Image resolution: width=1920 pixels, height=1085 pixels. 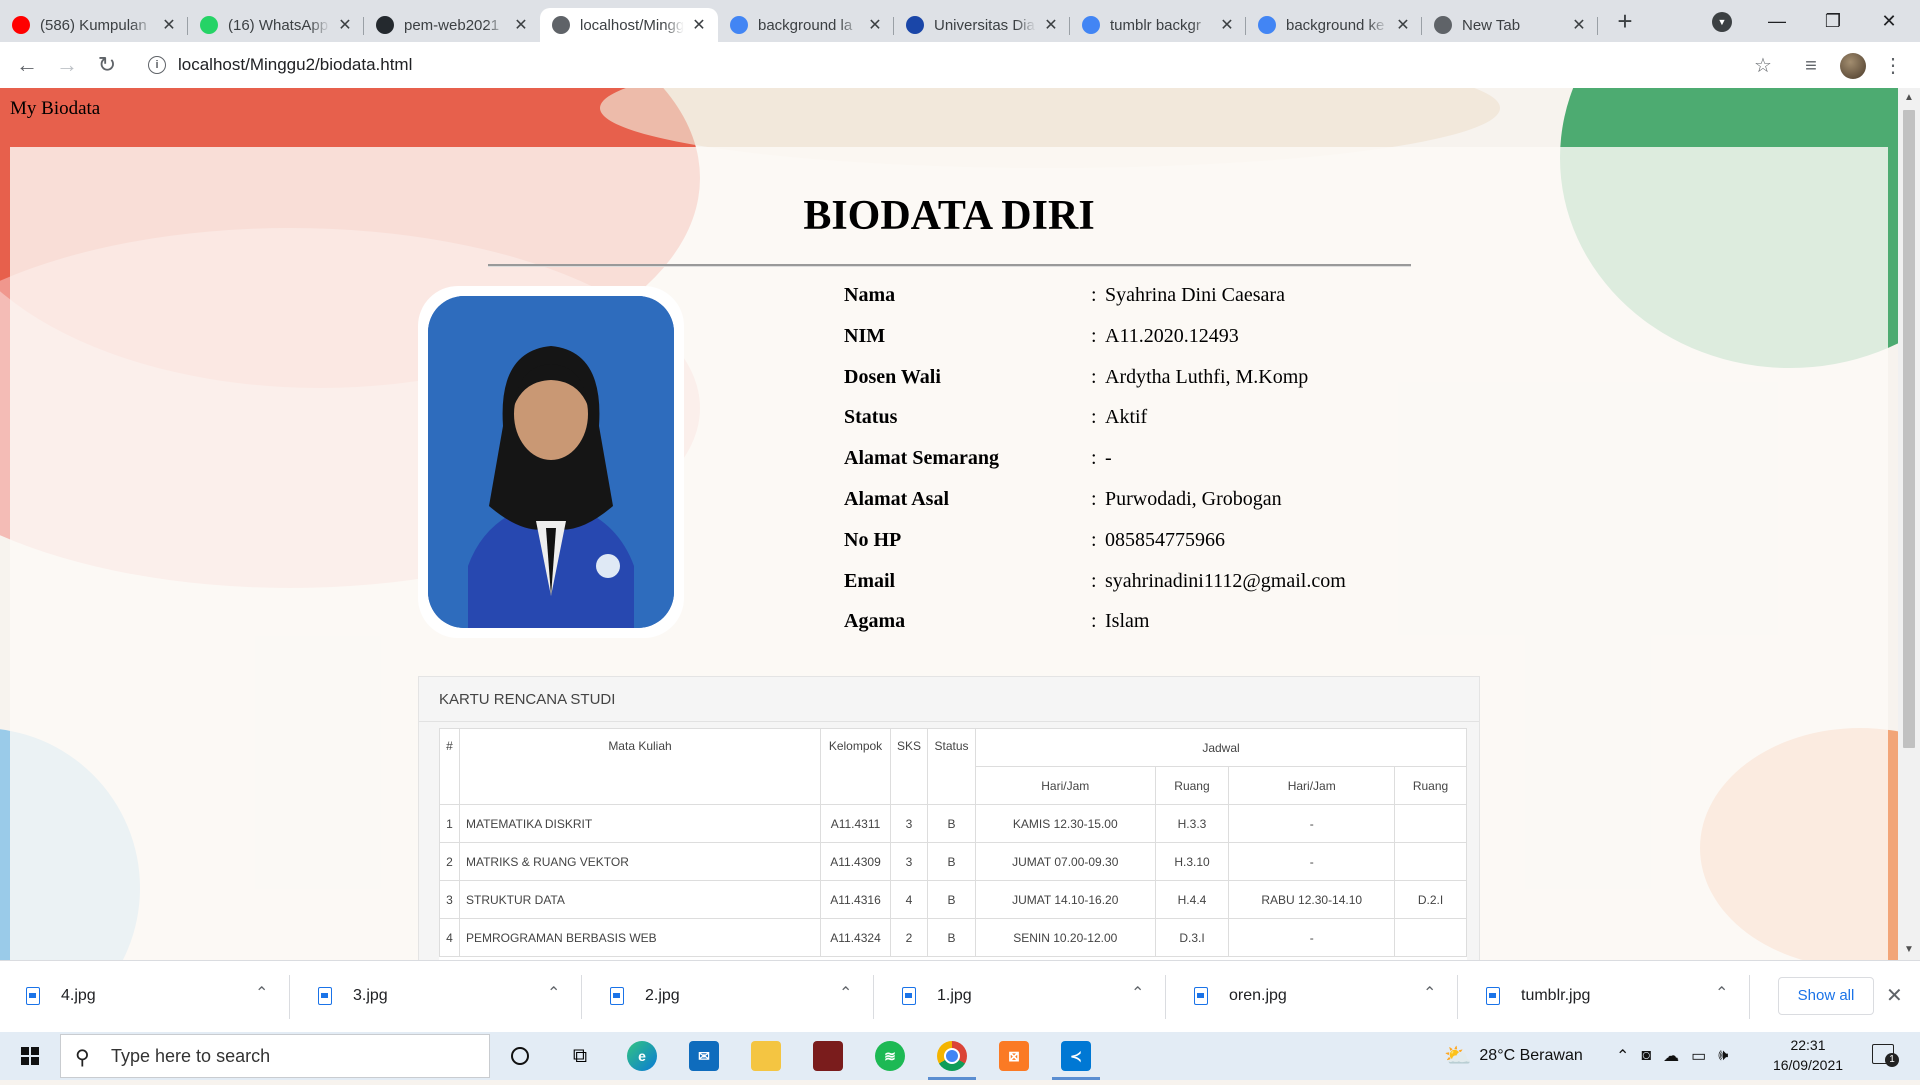 What do you see at coordinates (1808, 1055) in the screenshot?
I see `taskbar-clock: 22:31 16/09/2021` at bounding box center [1808, 1055].